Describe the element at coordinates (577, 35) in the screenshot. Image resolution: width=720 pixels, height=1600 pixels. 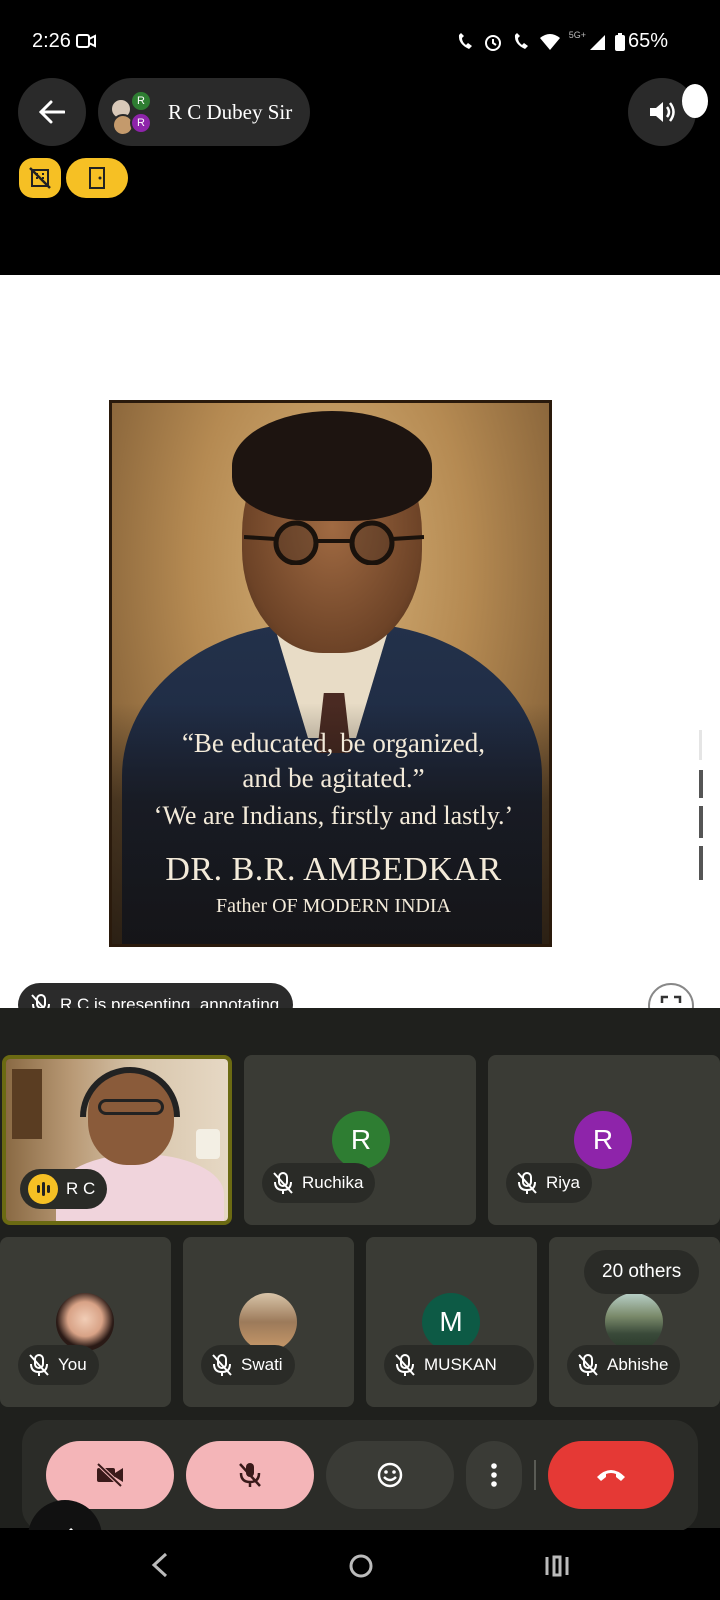
I see `network-type: 5G+` at that location.